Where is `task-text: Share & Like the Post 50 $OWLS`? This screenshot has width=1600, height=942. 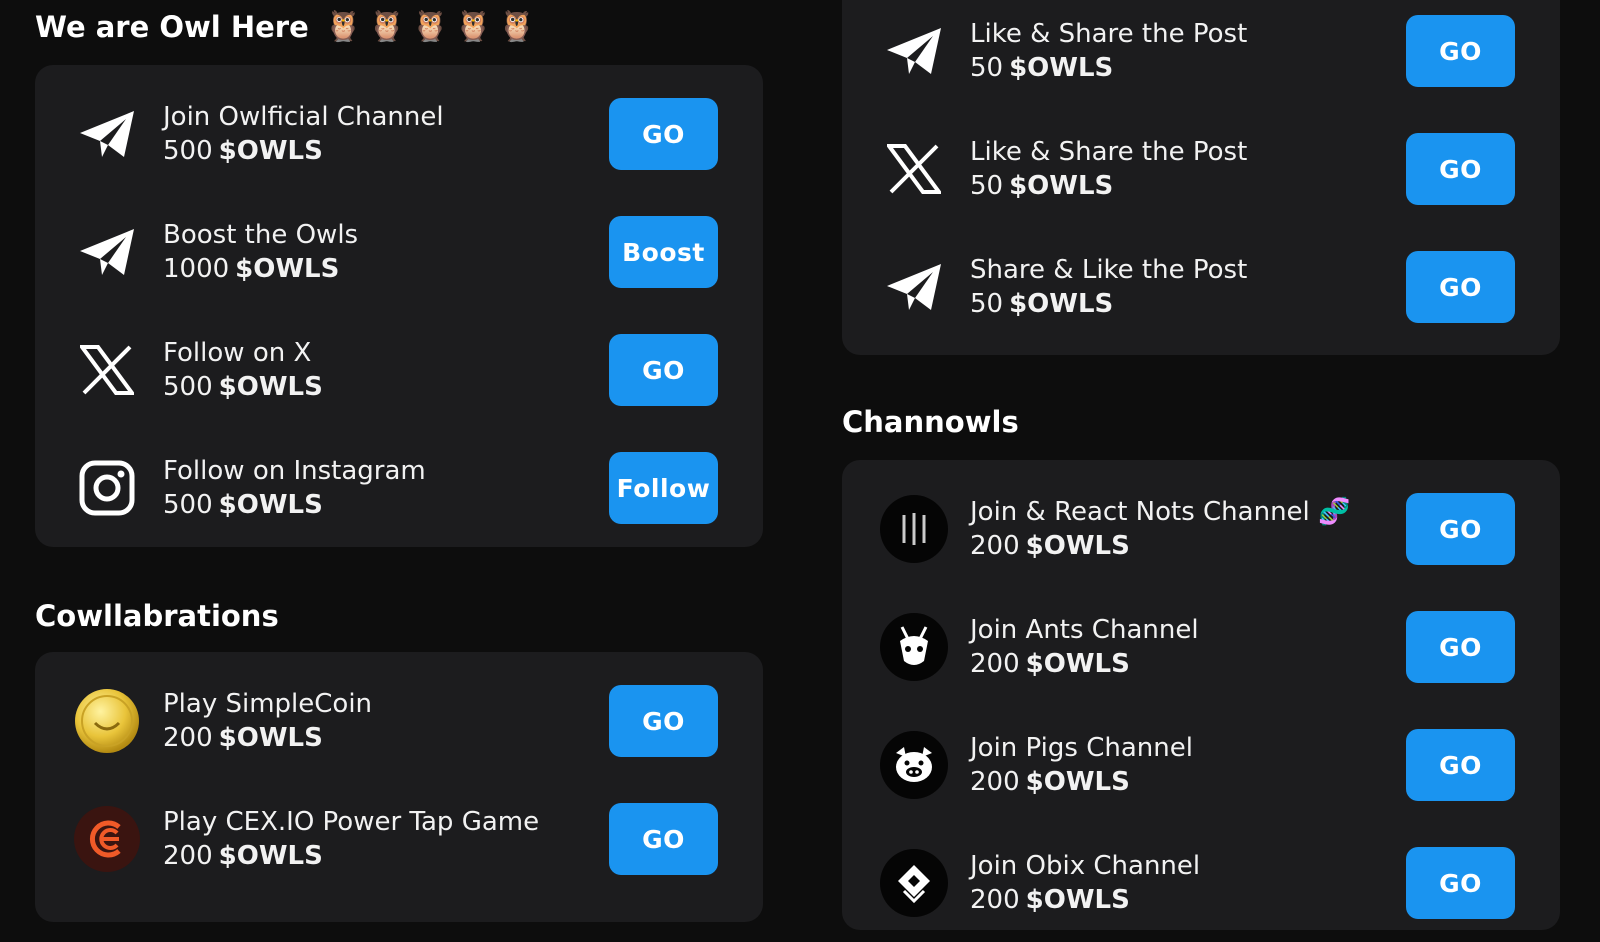 task-text: Share & Like the Post 50 $OWLS is located at coordinates (1108, 287).